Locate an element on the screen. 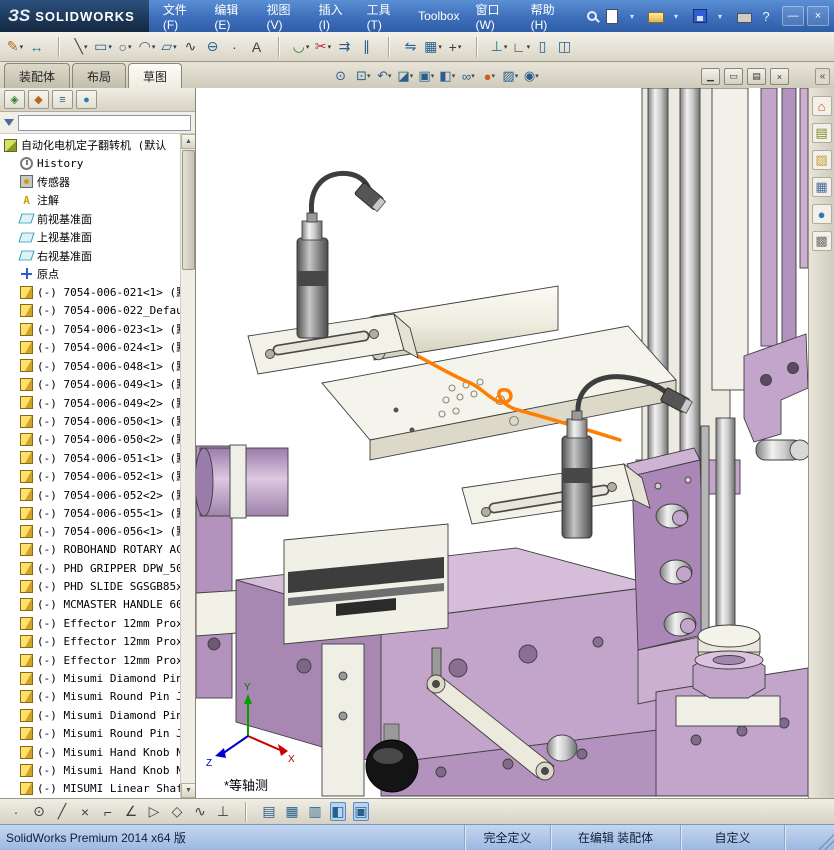 Image resolution: width=834 pixels, height=850 pixels. doc-new-window-button: ▤ is located at coordinates (756, 76).